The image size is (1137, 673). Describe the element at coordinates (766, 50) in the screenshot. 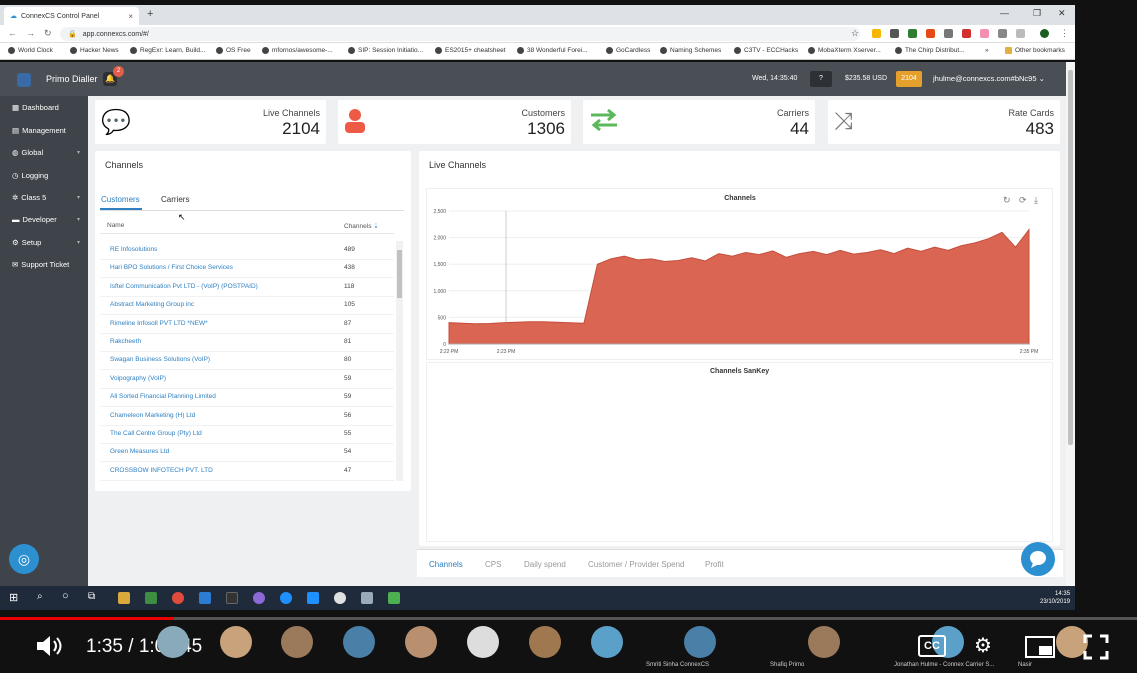

I see `bookmark-item: C3TV - ECCHacks` at that location.